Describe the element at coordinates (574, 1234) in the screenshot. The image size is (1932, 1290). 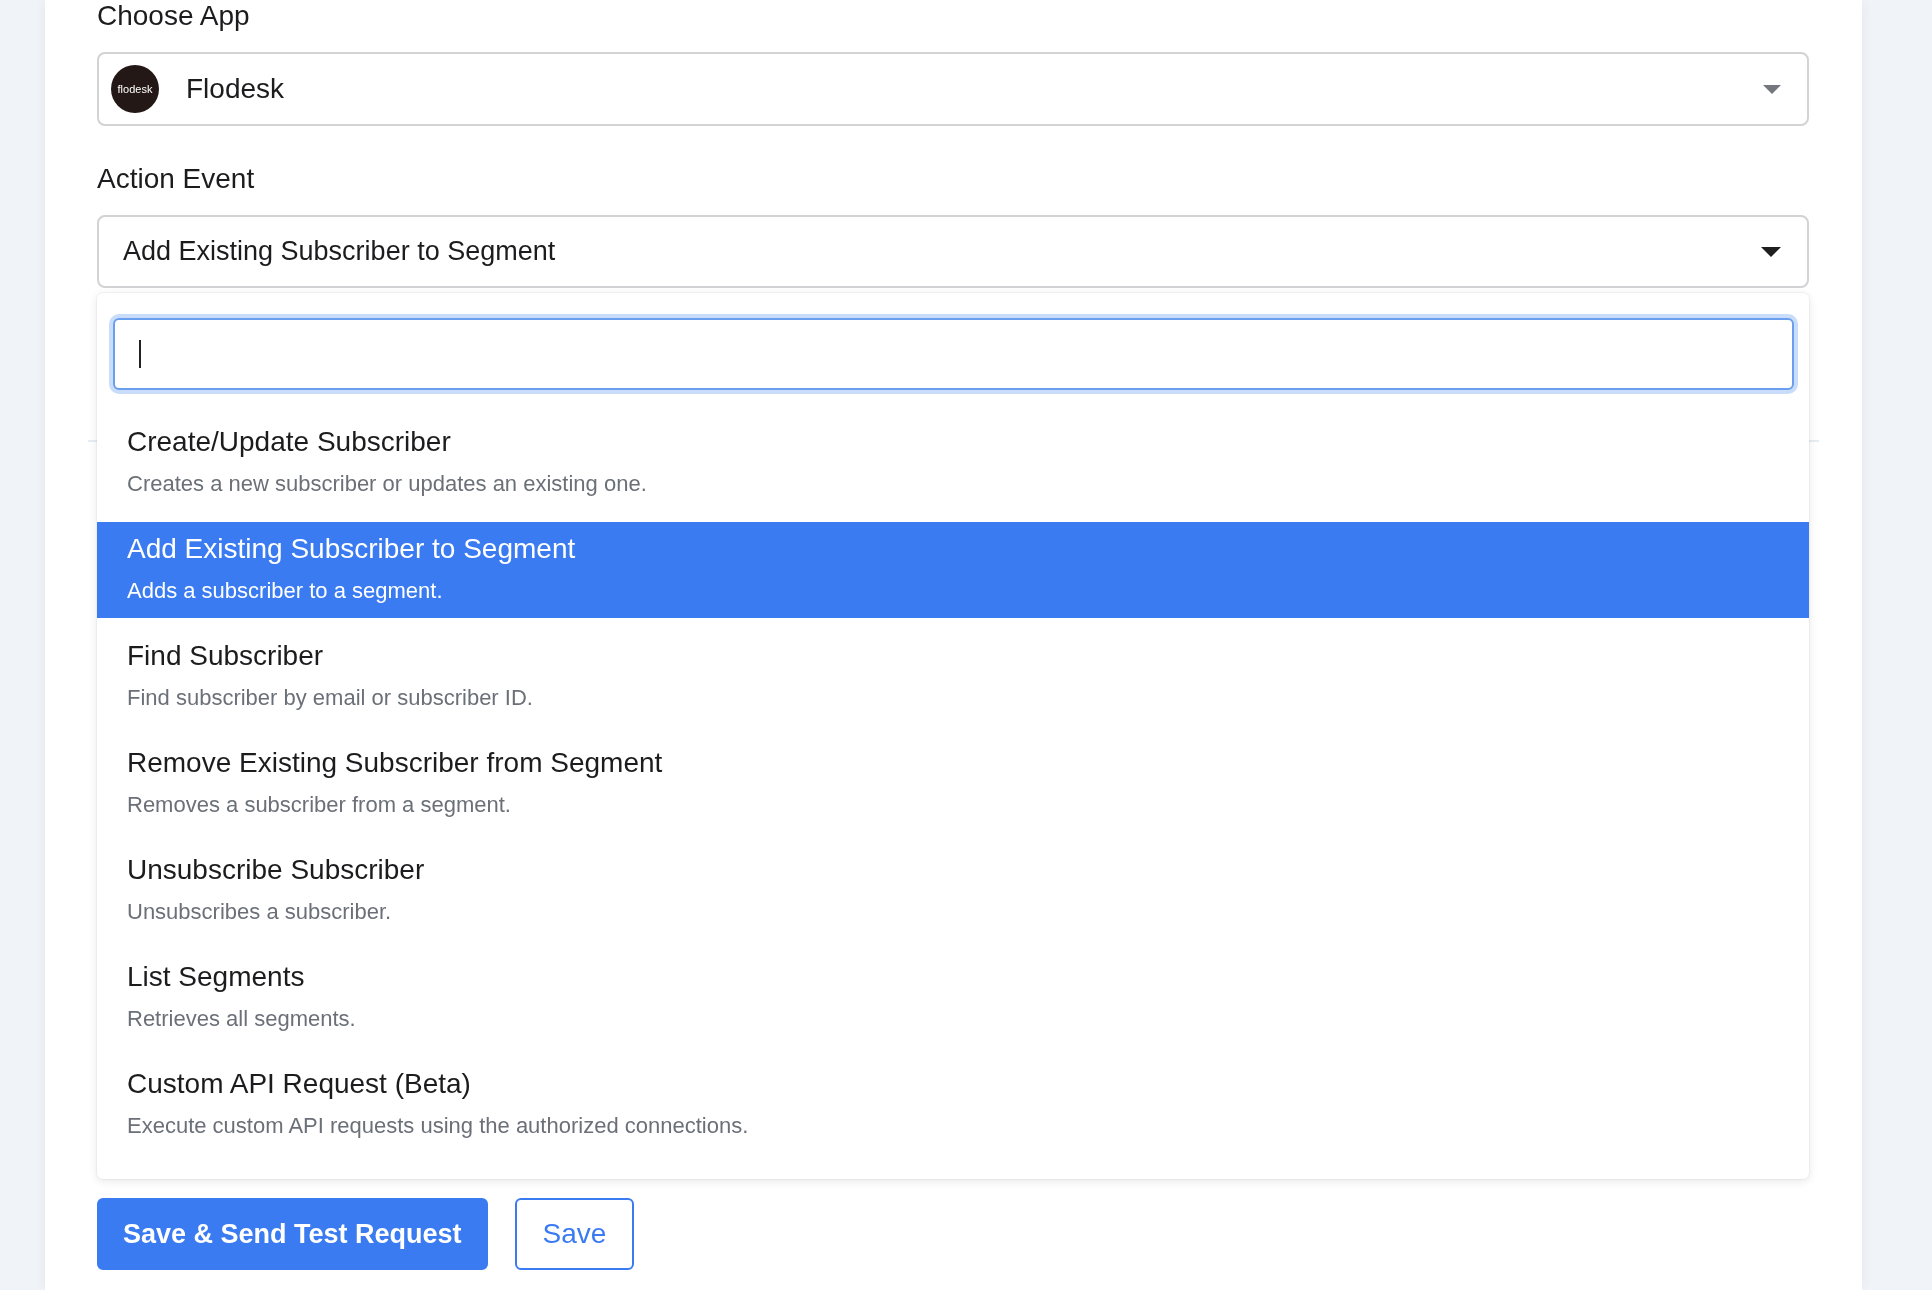
I see `save-button: Save` at that location.